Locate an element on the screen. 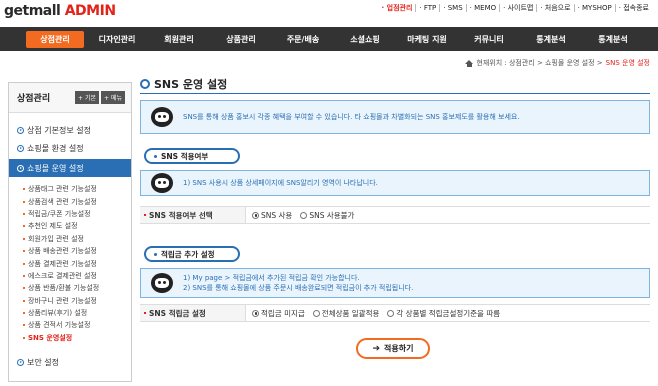  nav-stats-2: 통계분석 is located at coordinates (613, 39).